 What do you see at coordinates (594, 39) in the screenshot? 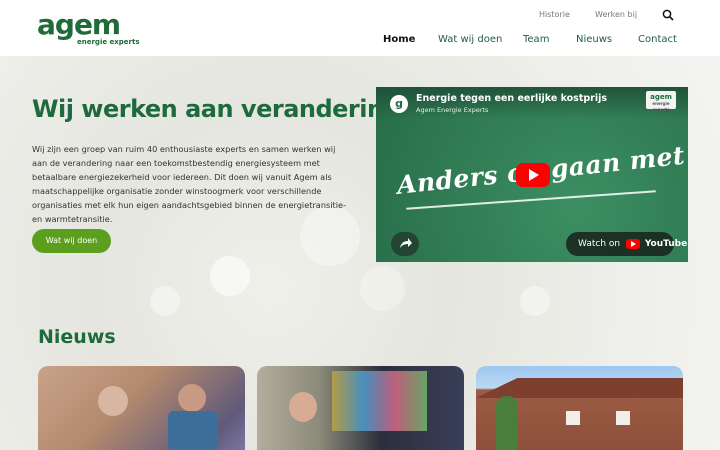
I see `nav-nieuws: Nieuws` at bounding box center [594, 39].